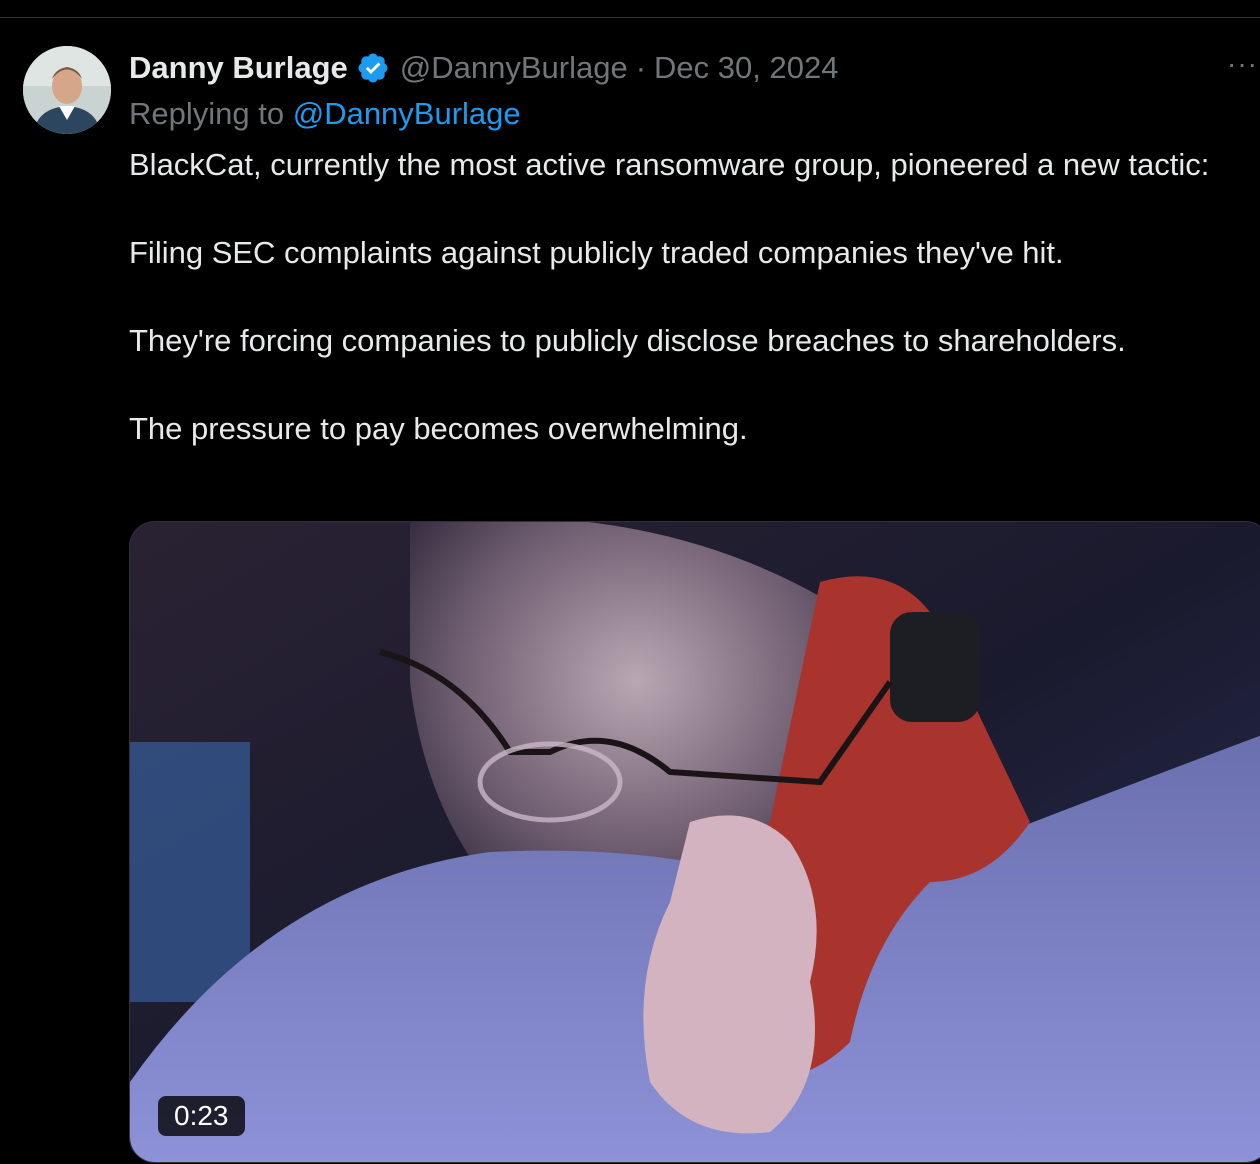  Describe the element at coordinates (407, 113) in the screenshot. I see `replying-mention-link: @DannyBurlage` at that location.